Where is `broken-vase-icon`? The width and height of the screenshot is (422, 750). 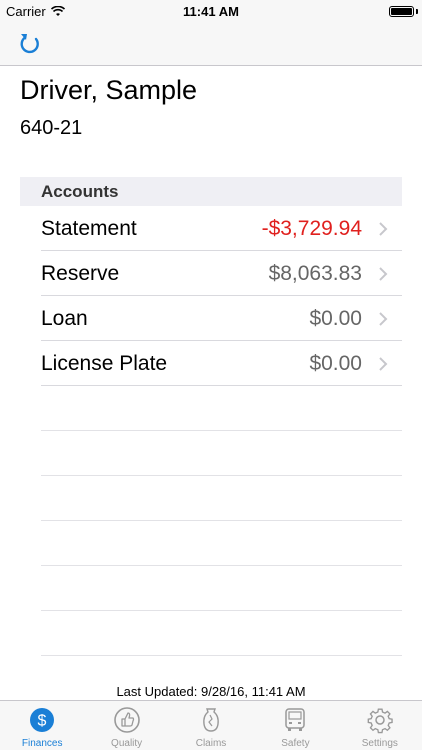
broken-vase-icon is located at coordinates (211, 720).